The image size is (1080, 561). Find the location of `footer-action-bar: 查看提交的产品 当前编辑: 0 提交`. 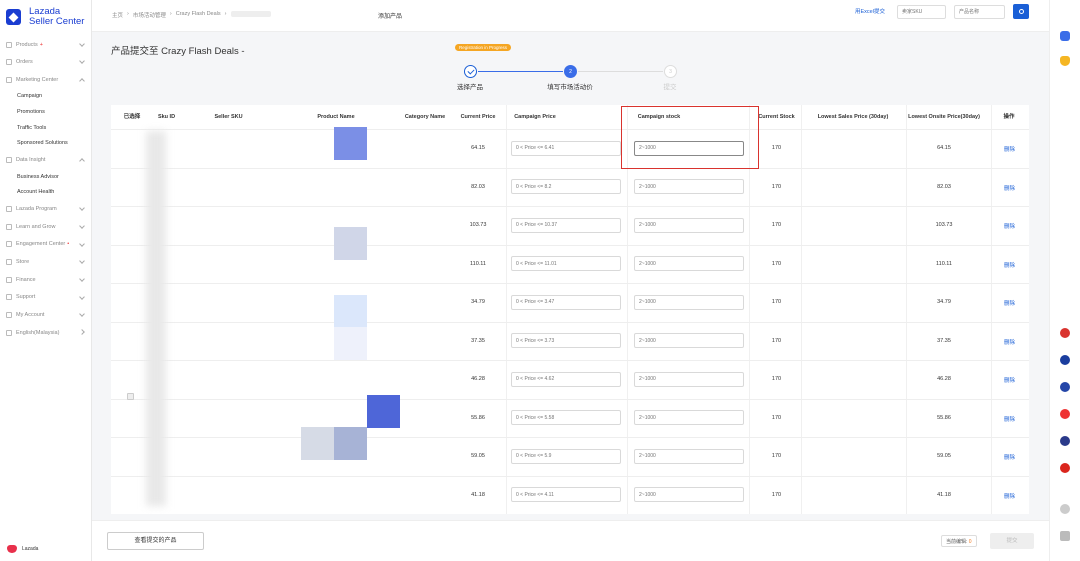

footer-action-bar: 查看提交的产品 当前编辑: 0 提交 is located at coordinates (570, 540).